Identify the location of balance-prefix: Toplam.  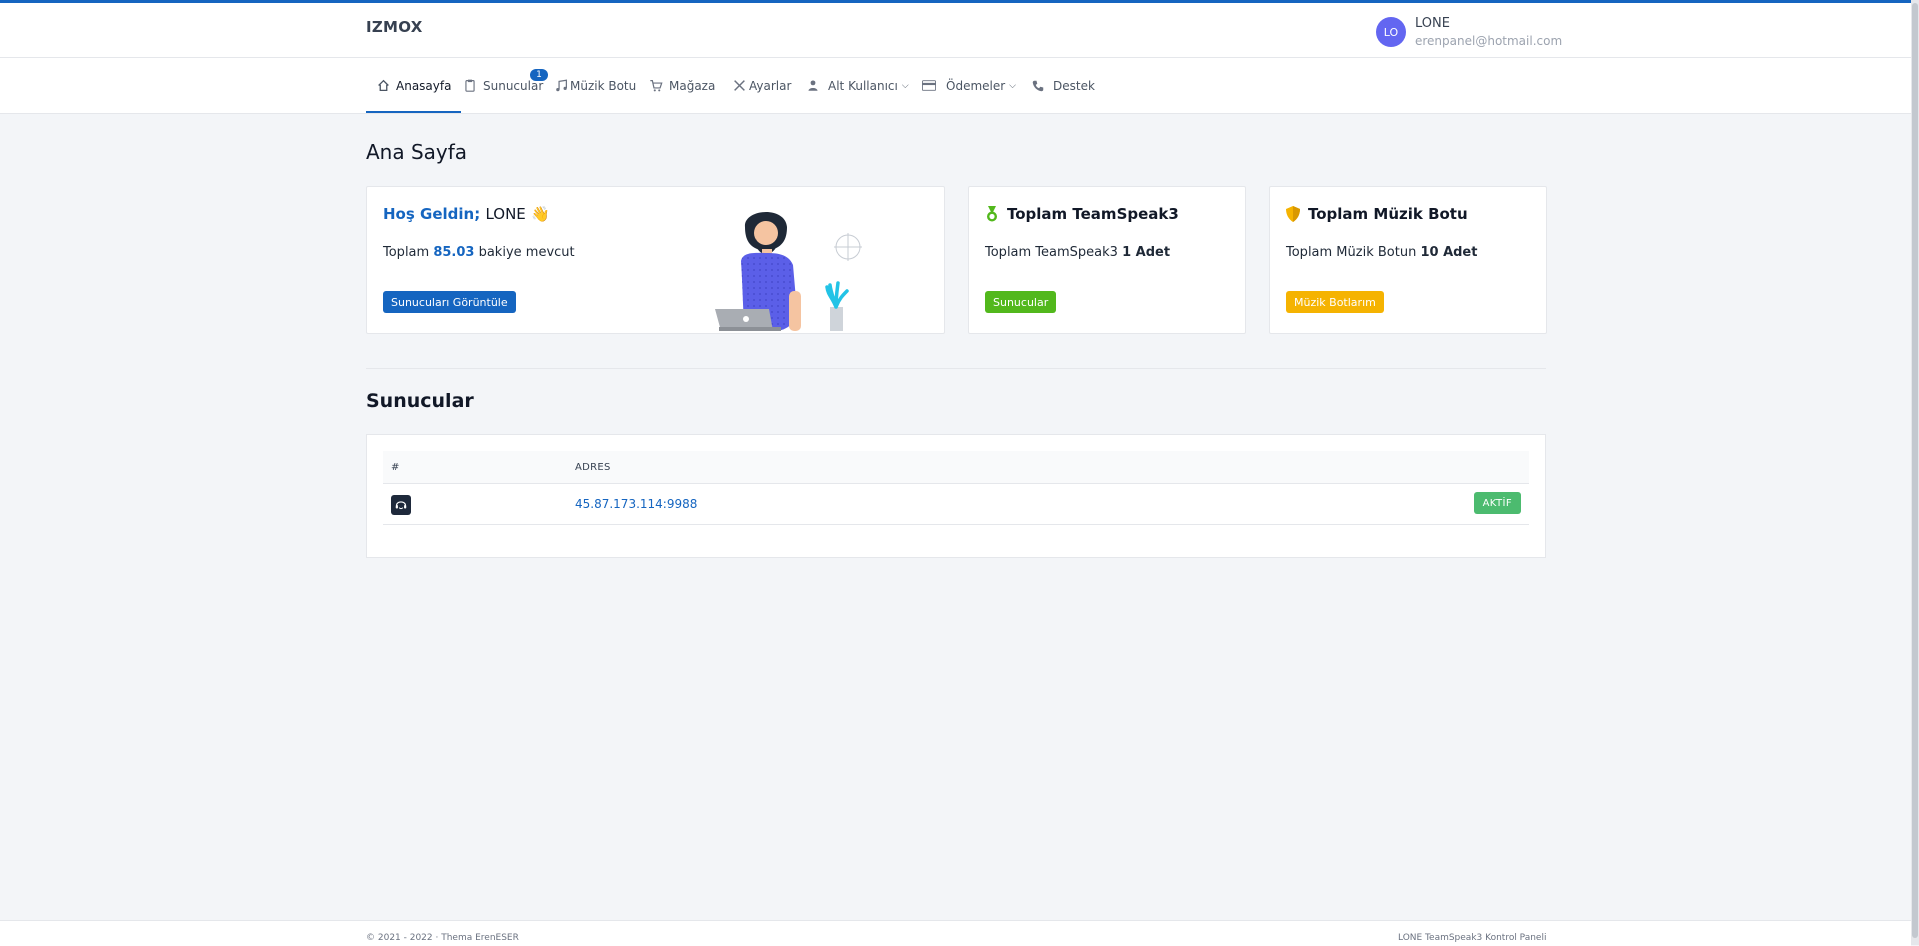
(406, 252).